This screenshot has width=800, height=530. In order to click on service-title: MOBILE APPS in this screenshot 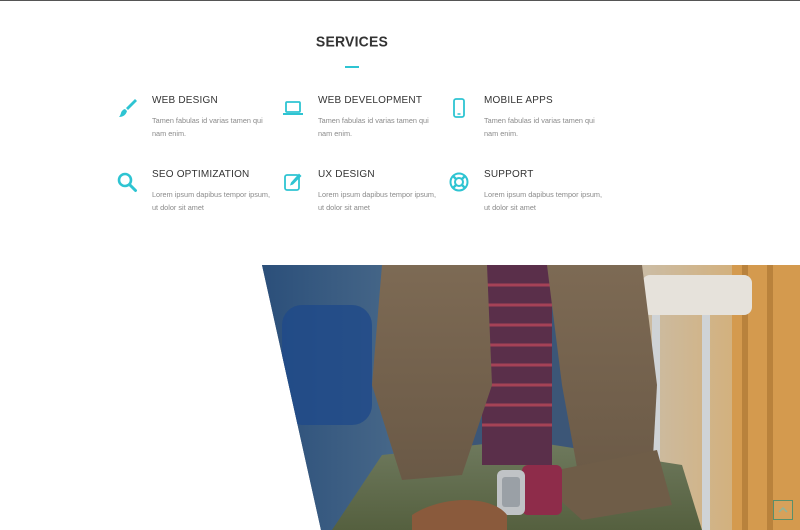, I will do `click(518, 100)`.